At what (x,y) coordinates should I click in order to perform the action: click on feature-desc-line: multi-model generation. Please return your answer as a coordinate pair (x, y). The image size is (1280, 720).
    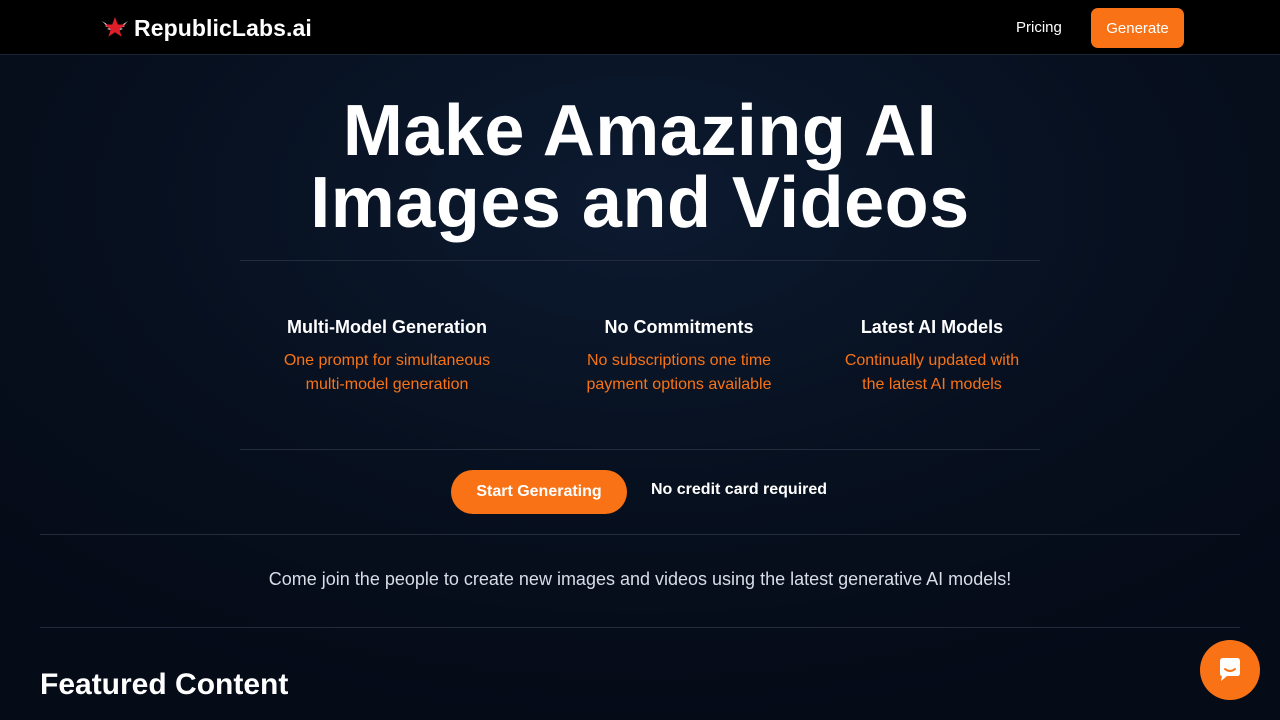
    Looking at the image, I should click on (387, 384).